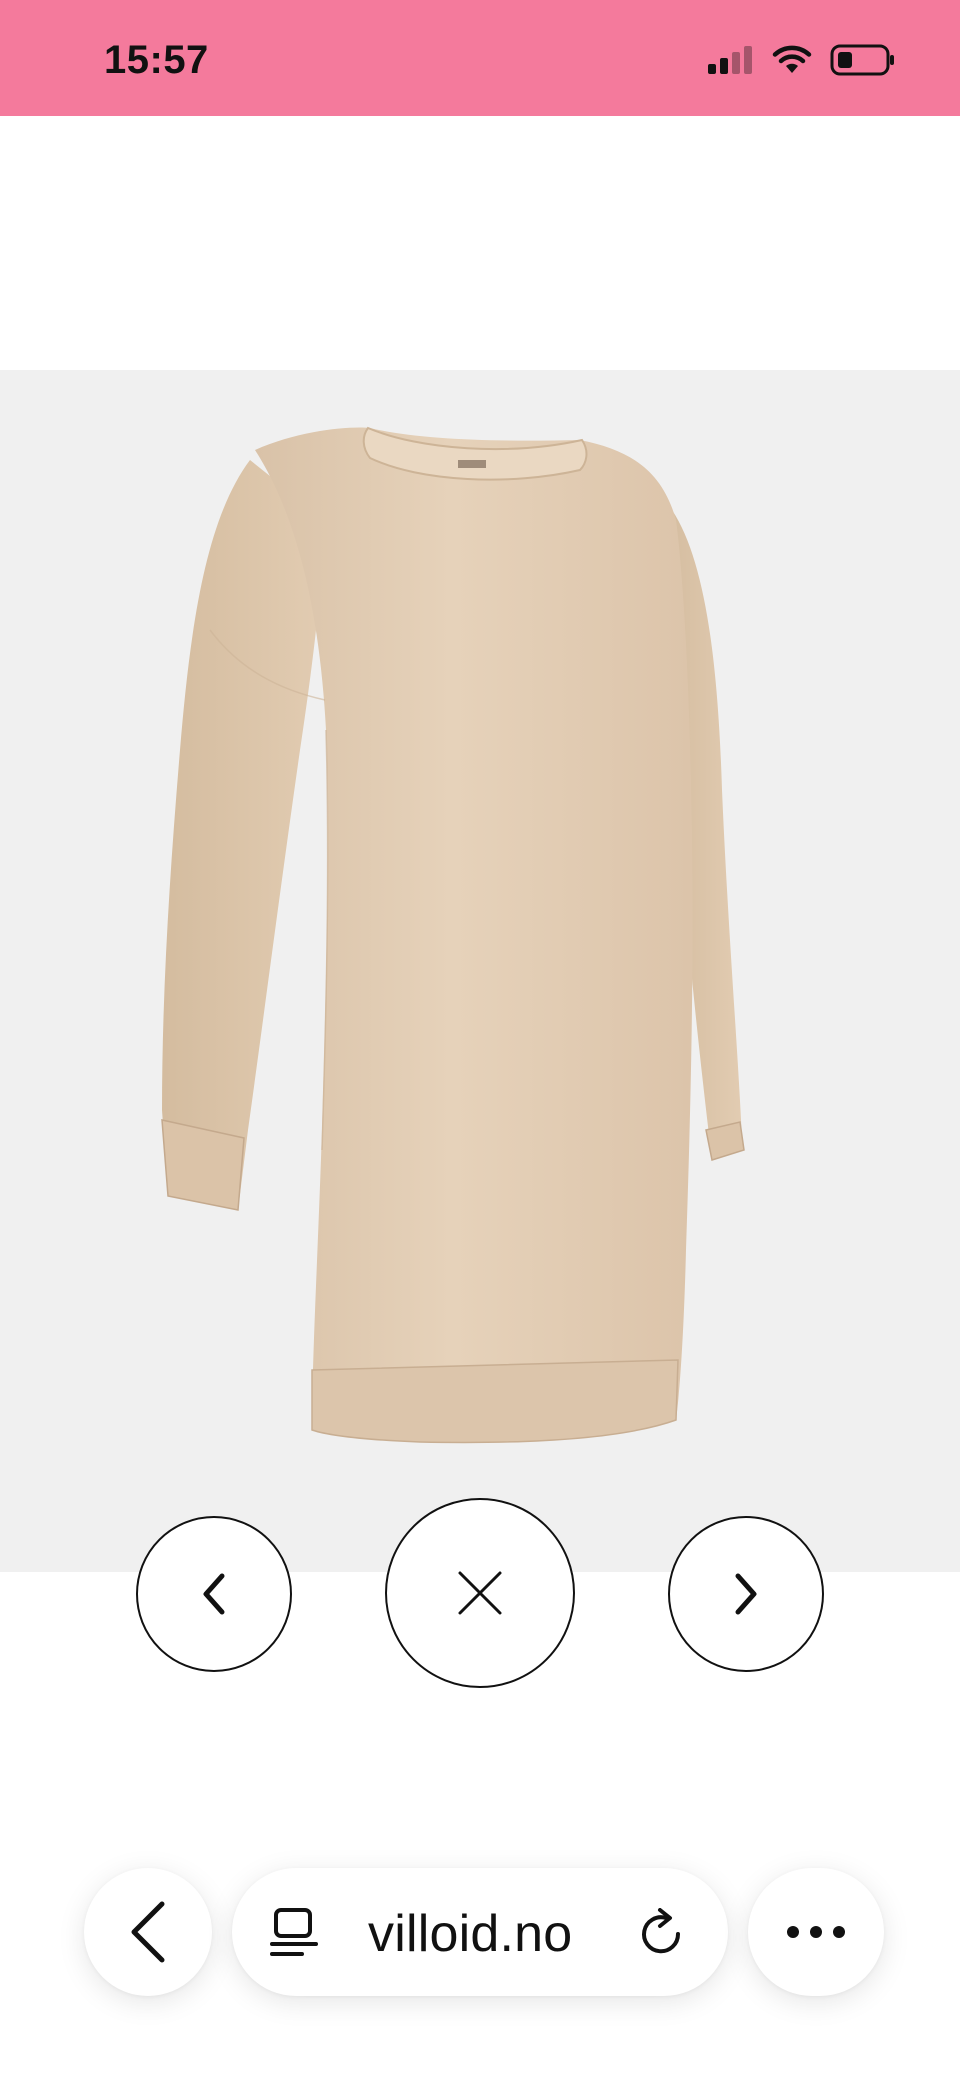  I want to click on browser-back-button, so click(148, 1932).